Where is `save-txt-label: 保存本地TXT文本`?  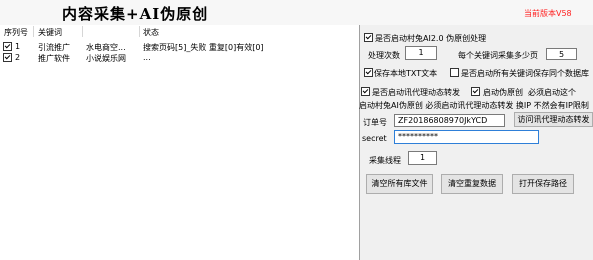
save-txt-label: 保存本地TXT文本 is located at coordinates (405, 73).